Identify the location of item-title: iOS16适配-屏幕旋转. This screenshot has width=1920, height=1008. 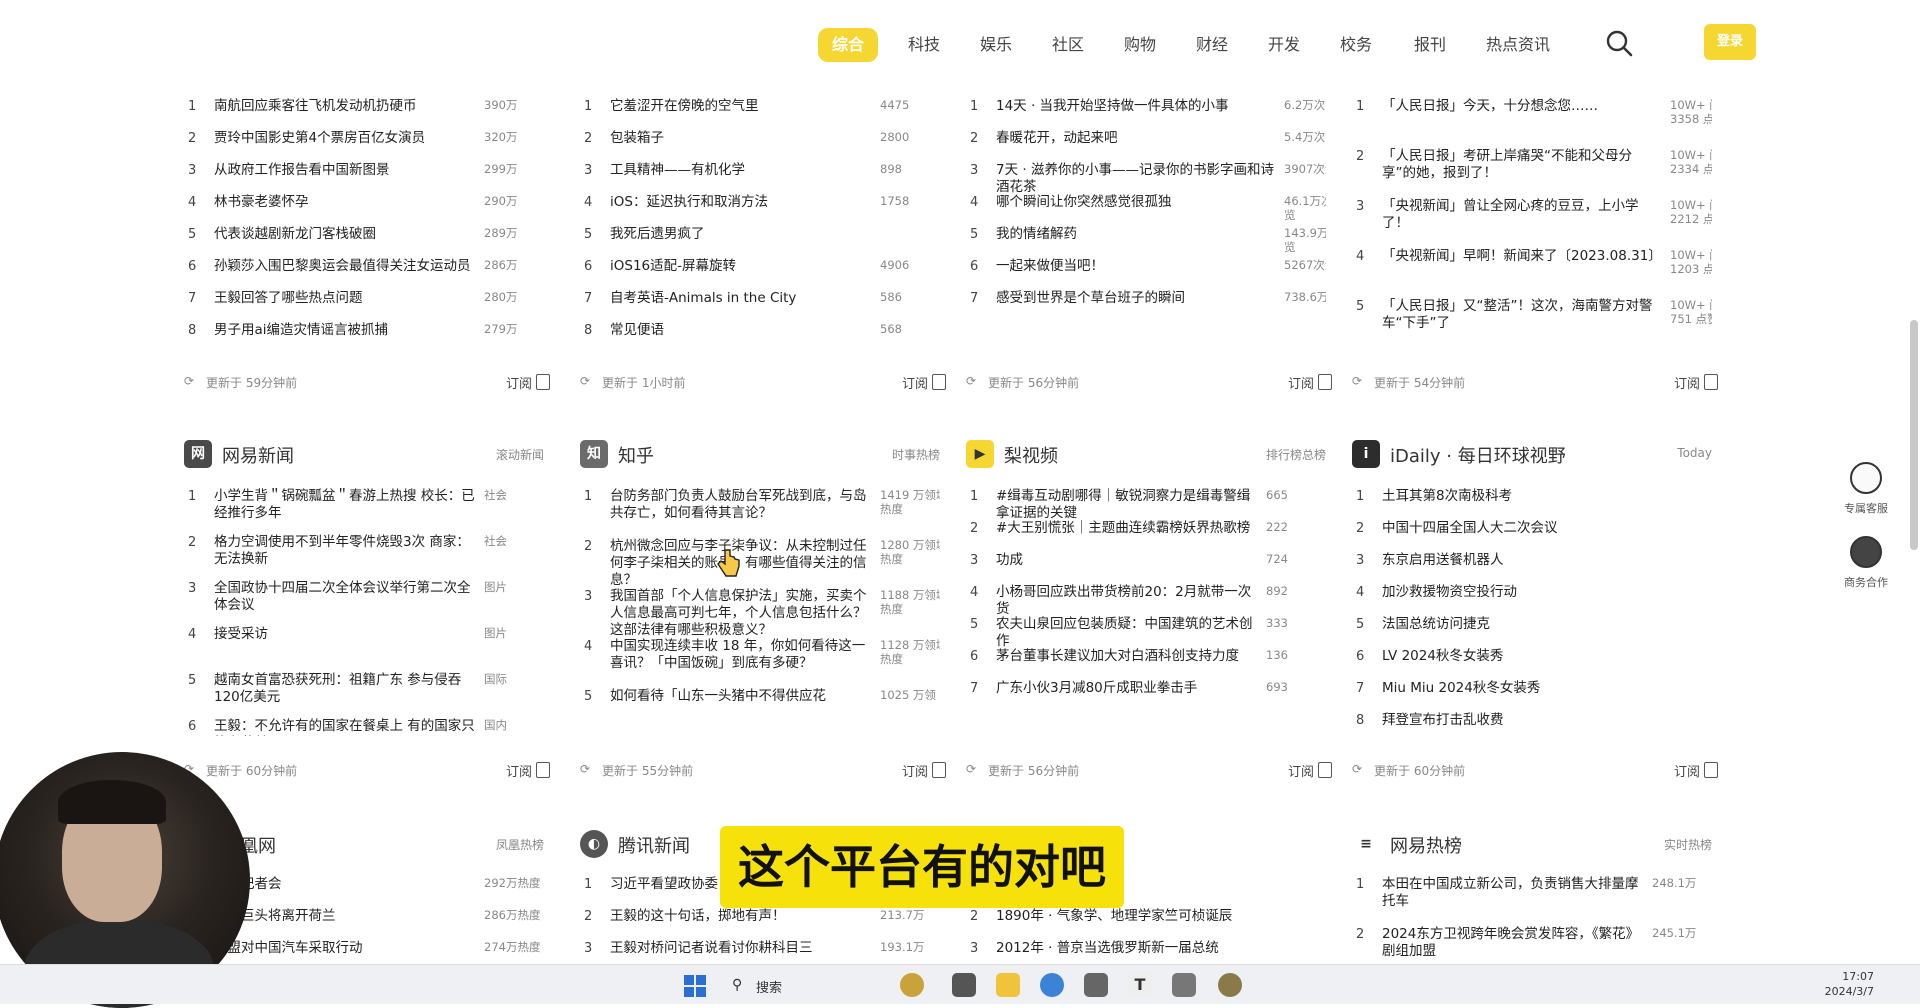
(741, 266).